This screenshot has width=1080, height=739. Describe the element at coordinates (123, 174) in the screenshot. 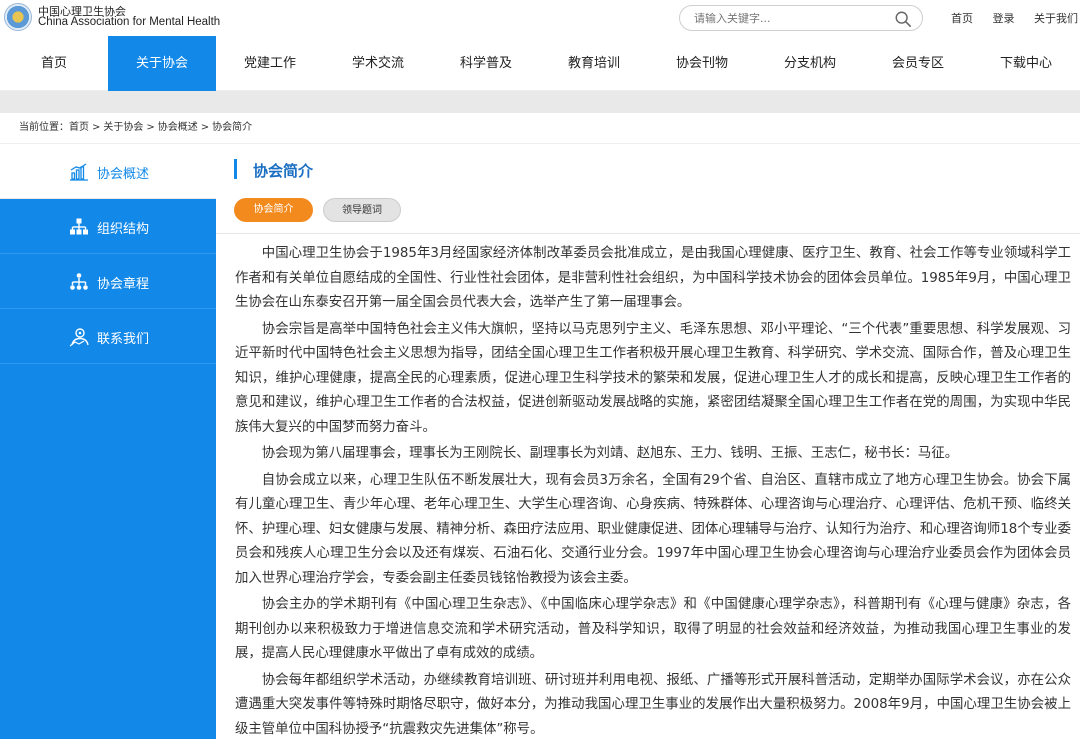

I see `sidebar-item-label: 协会概述` at that location.